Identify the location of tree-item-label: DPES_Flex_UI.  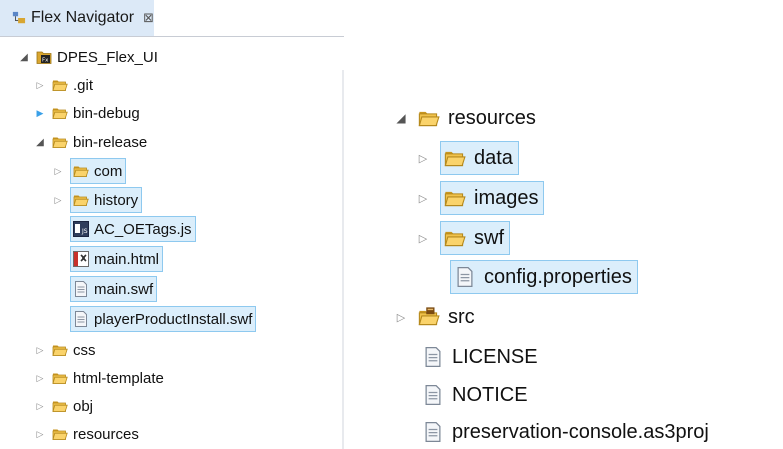
(107, 57).